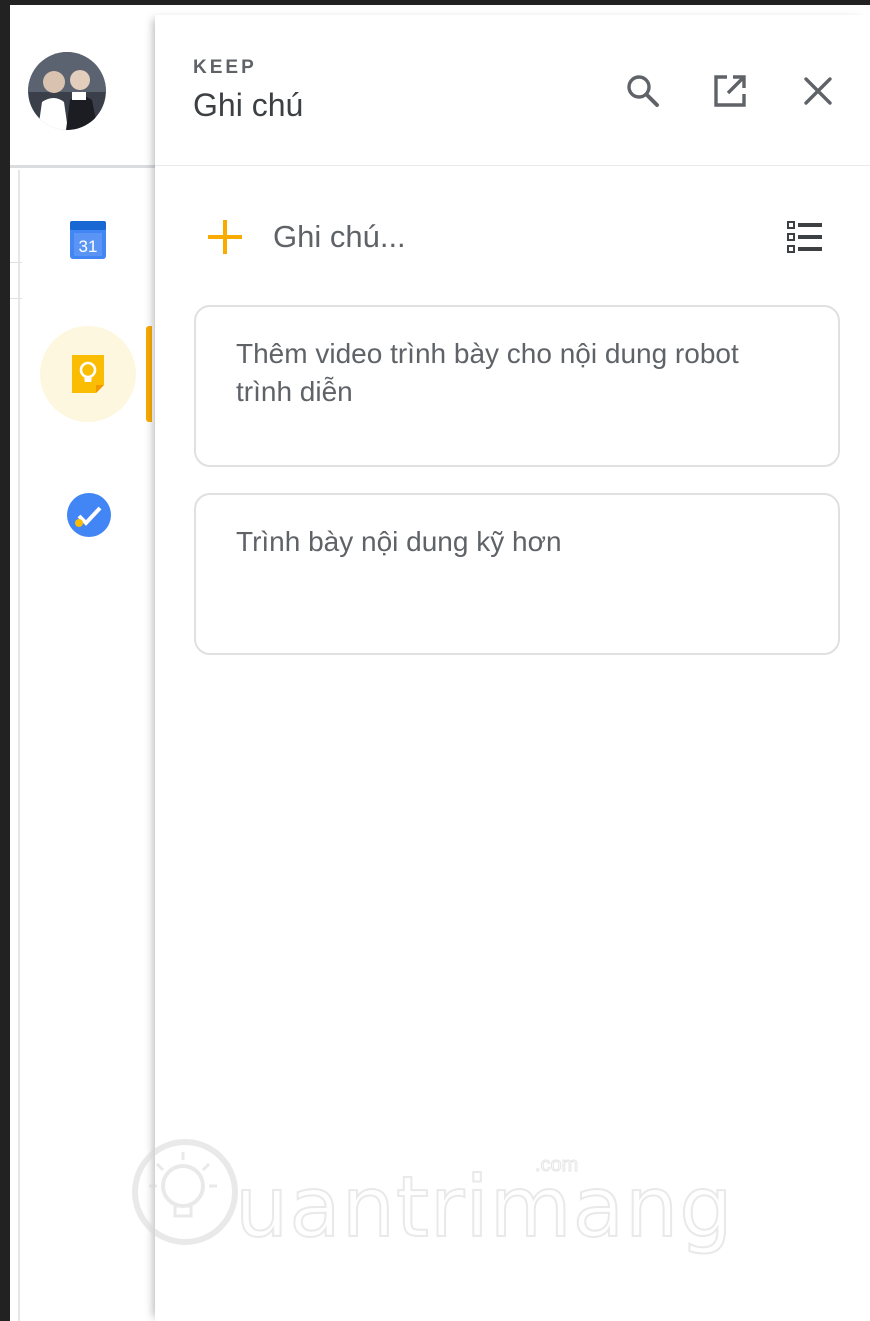 The width and height of the screenshot is (870, 1321). I want to click on keep-icon, so click(88, 374).